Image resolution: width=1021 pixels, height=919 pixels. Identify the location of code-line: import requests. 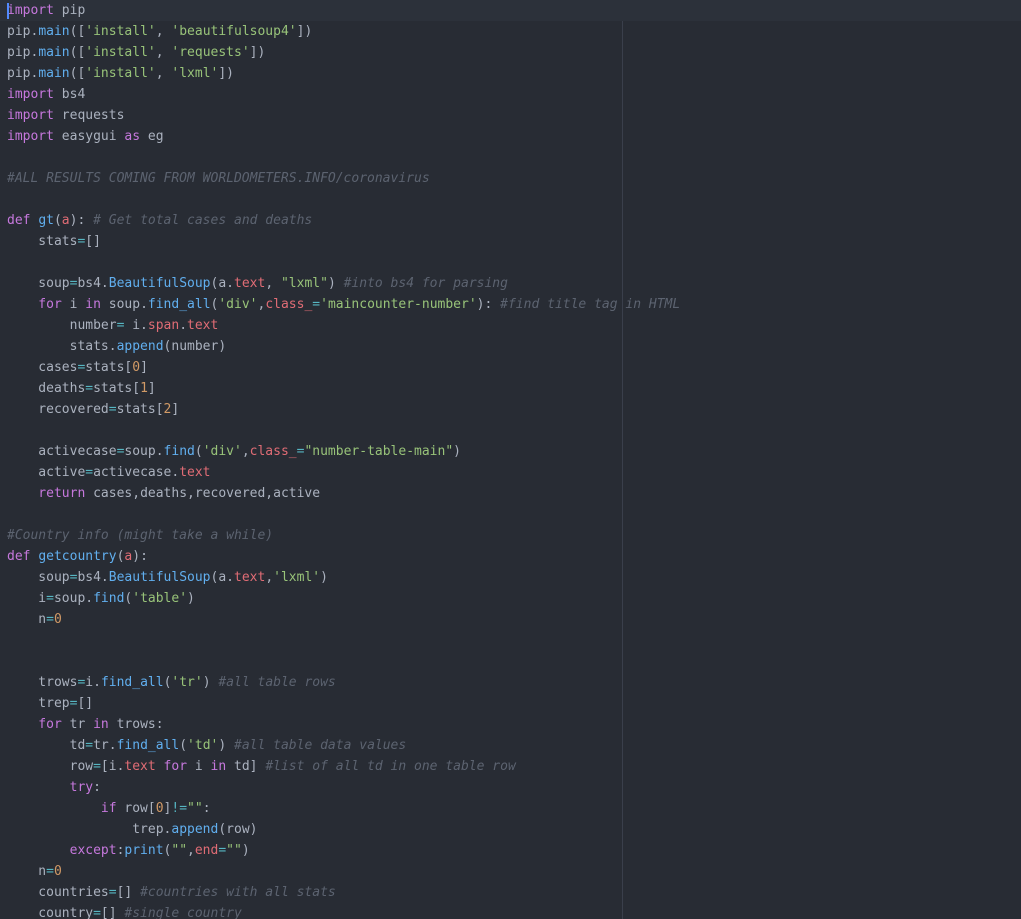
(514, 115).